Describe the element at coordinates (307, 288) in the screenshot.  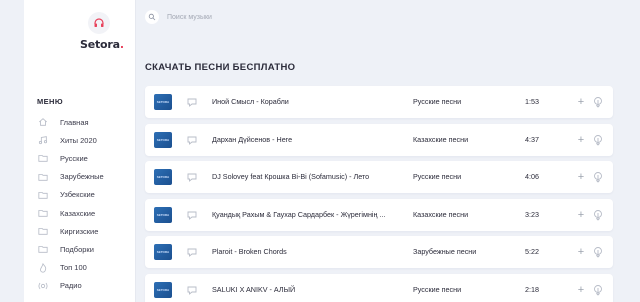
I see `track-title: SALUKI X ANIKV - АЛЫЙ` at that location.